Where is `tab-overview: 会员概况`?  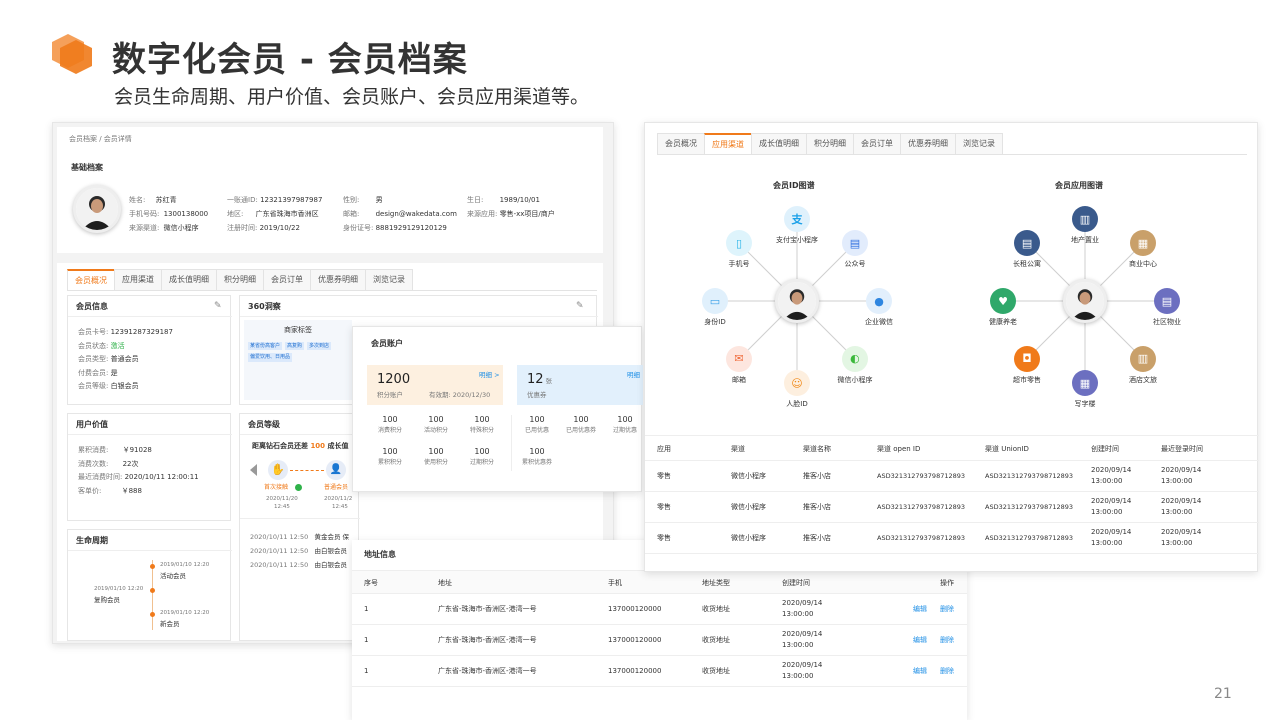
tab-overview: 会员概况 is located at coordinates (91, 279).